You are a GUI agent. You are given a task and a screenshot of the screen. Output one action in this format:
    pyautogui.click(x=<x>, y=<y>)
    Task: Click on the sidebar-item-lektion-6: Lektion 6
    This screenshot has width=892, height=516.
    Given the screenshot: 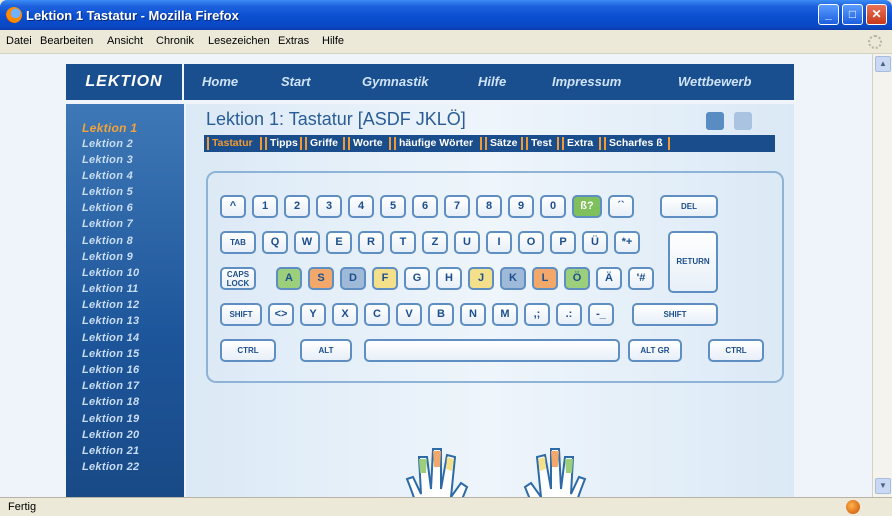 What is the action you would take?
    pyautogui.click(x=107, y=208)
    